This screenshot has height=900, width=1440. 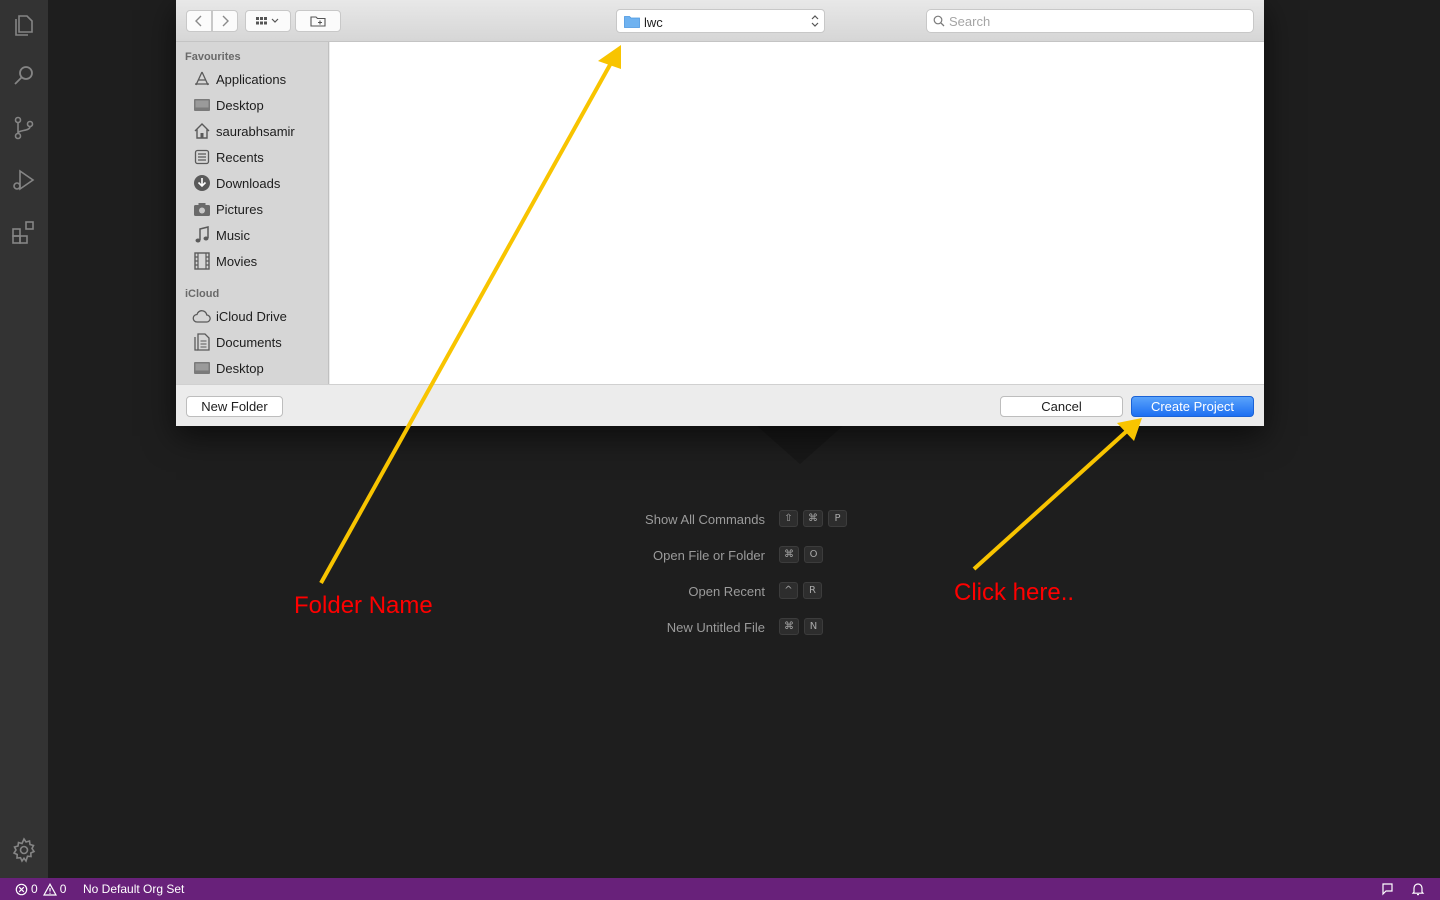 What do you see at coordinates (837, 518) in the screenshot?
I see `key-cap: P` at bounding box center [837, 518].